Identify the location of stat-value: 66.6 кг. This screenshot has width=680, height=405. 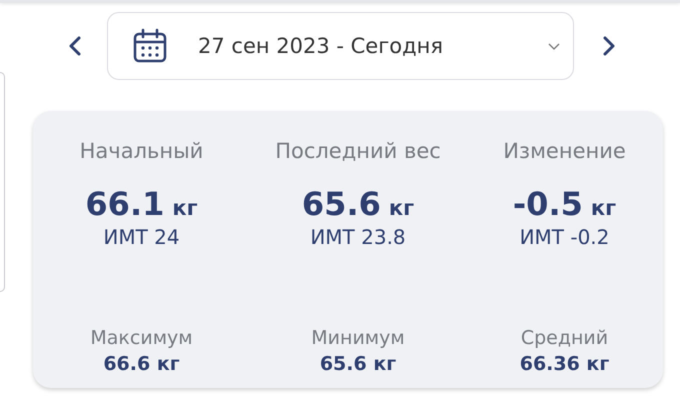
(141, 364).